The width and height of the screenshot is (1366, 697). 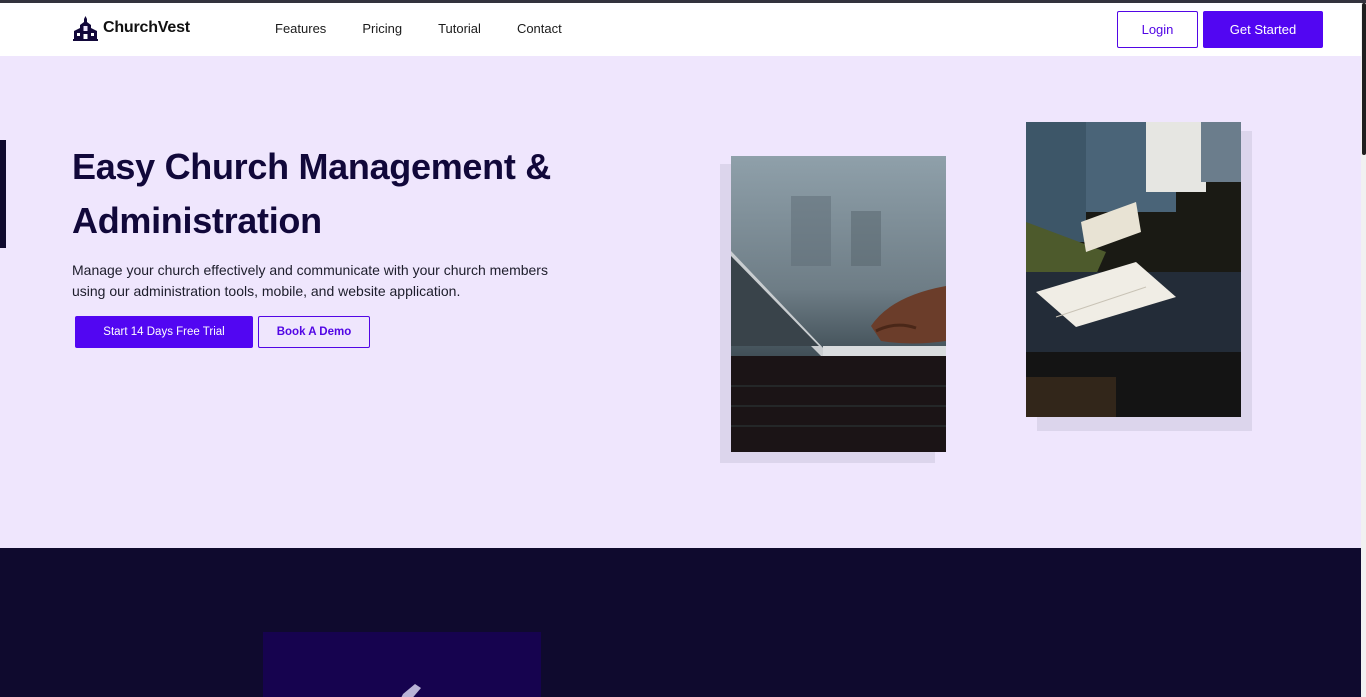 I want to click on start-free-trial-button: Start 14 Days Free Trial, so click(x=164, y=332).